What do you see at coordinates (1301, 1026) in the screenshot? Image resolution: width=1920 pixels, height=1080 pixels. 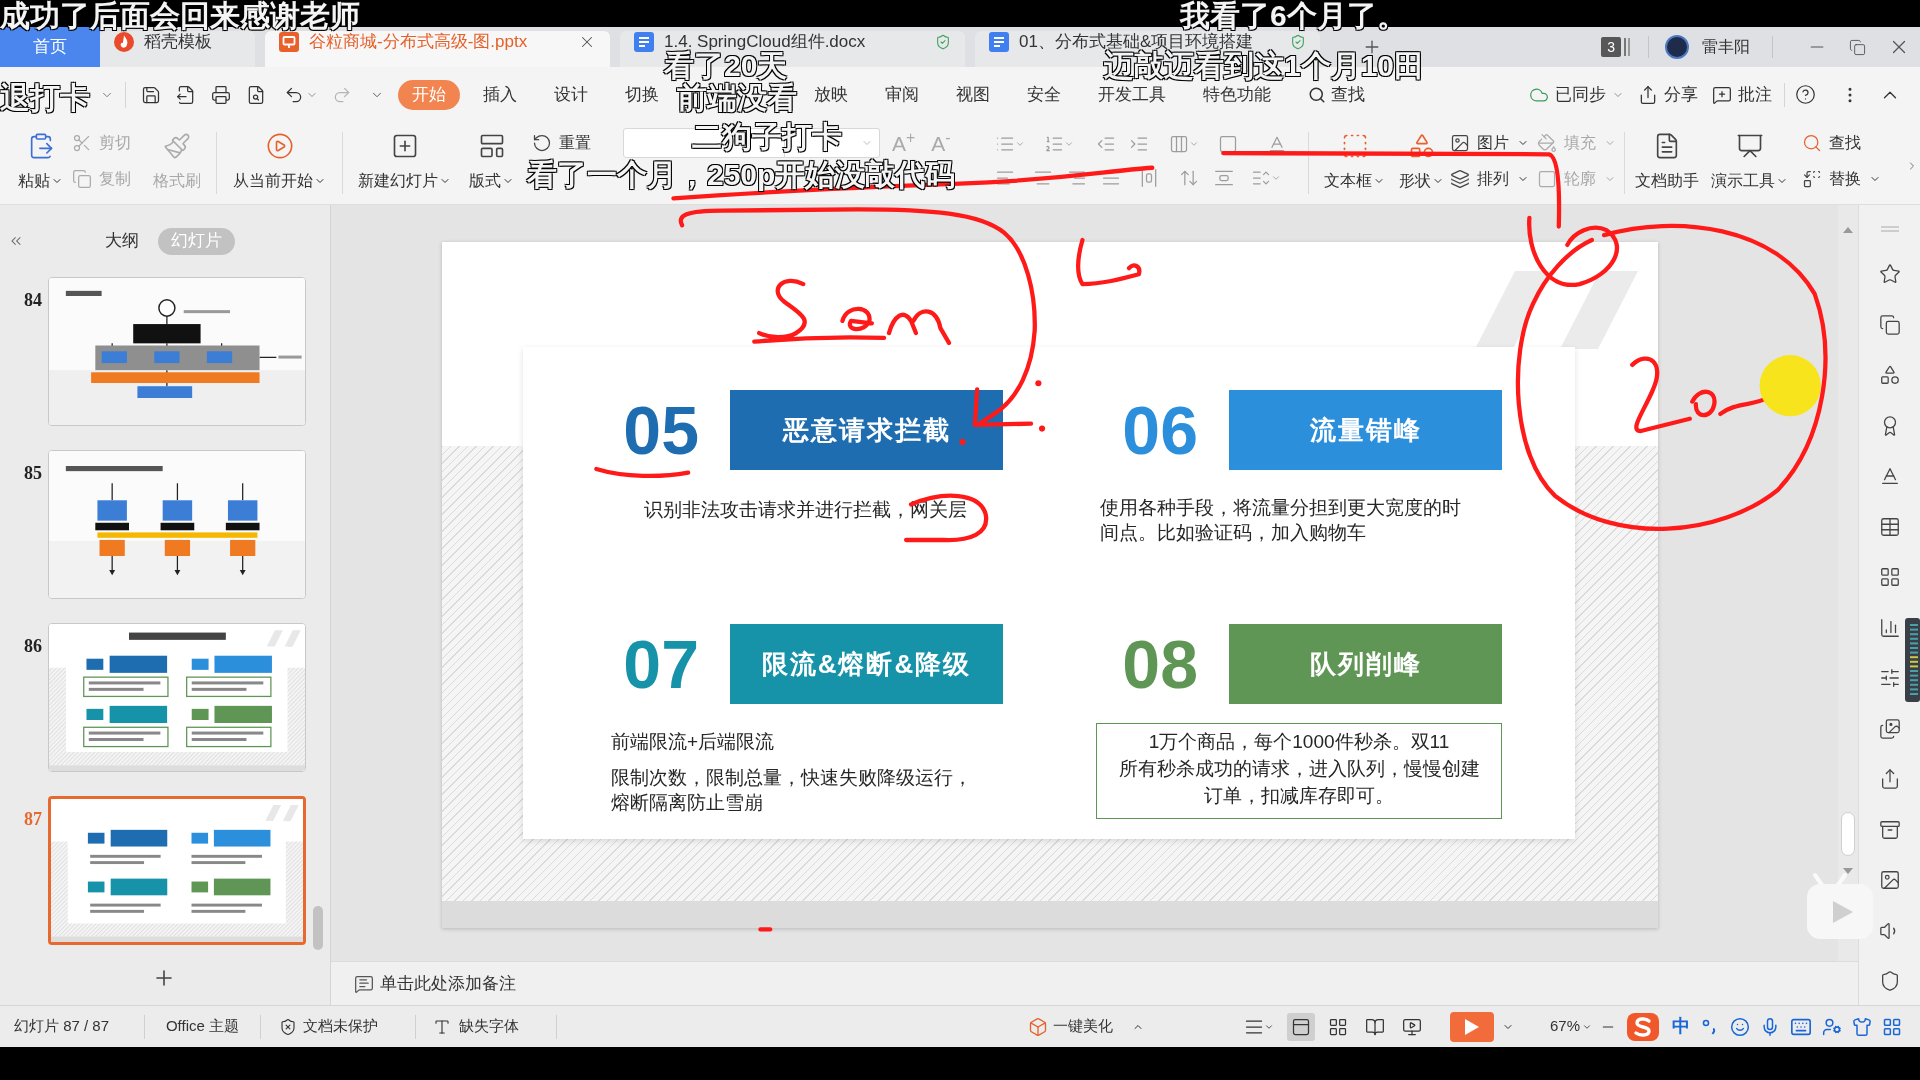 I see `view-button` at bounding box center [1301, 1026].